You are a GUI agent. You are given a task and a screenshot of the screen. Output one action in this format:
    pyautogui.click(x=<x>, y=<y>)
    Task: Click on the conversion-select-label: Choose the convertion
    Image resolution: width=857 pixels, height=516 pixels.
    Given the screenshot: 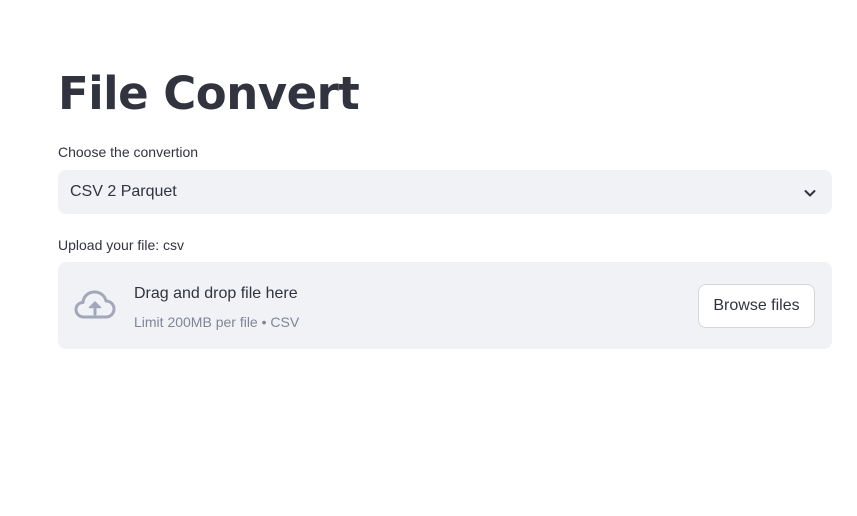 What is the action you would take?
    pyautogui.click(x=128, y=152)
    